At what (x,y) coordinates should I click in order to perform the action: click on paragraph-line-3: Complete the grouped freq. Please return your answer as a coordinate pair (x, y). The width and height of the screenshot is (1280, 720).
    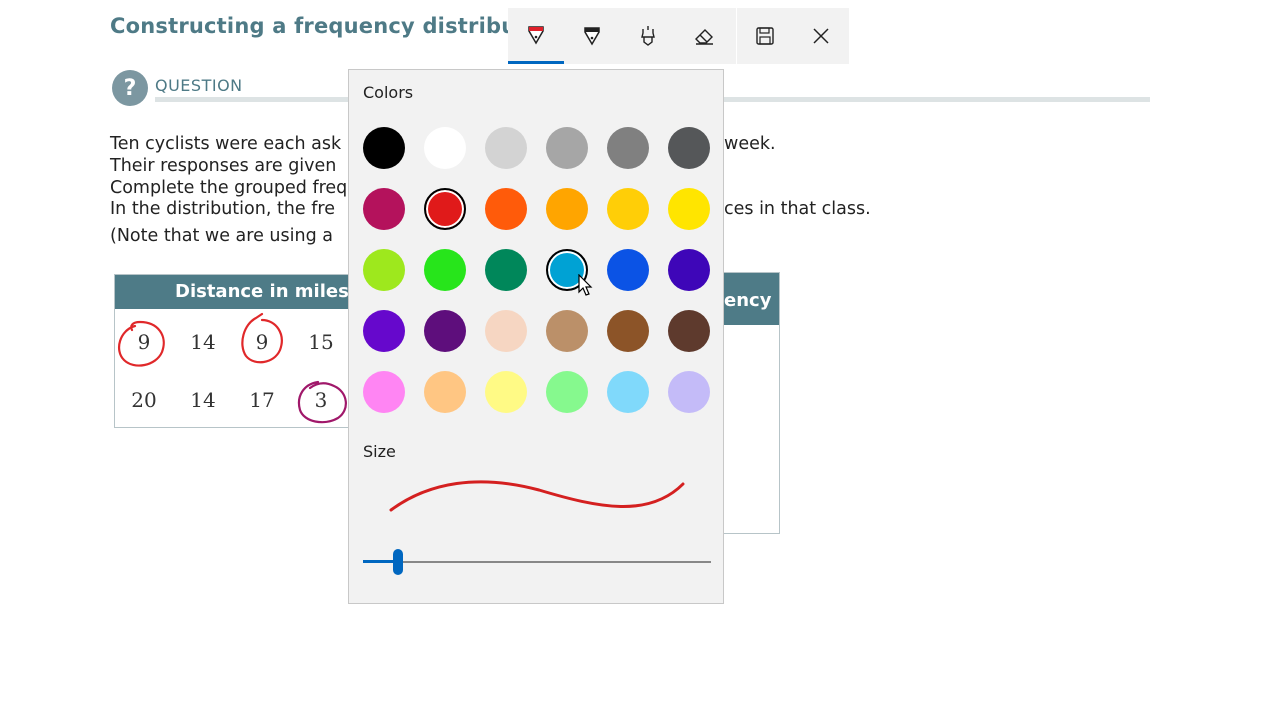
    Looking at the image, I should click on (229, 188).